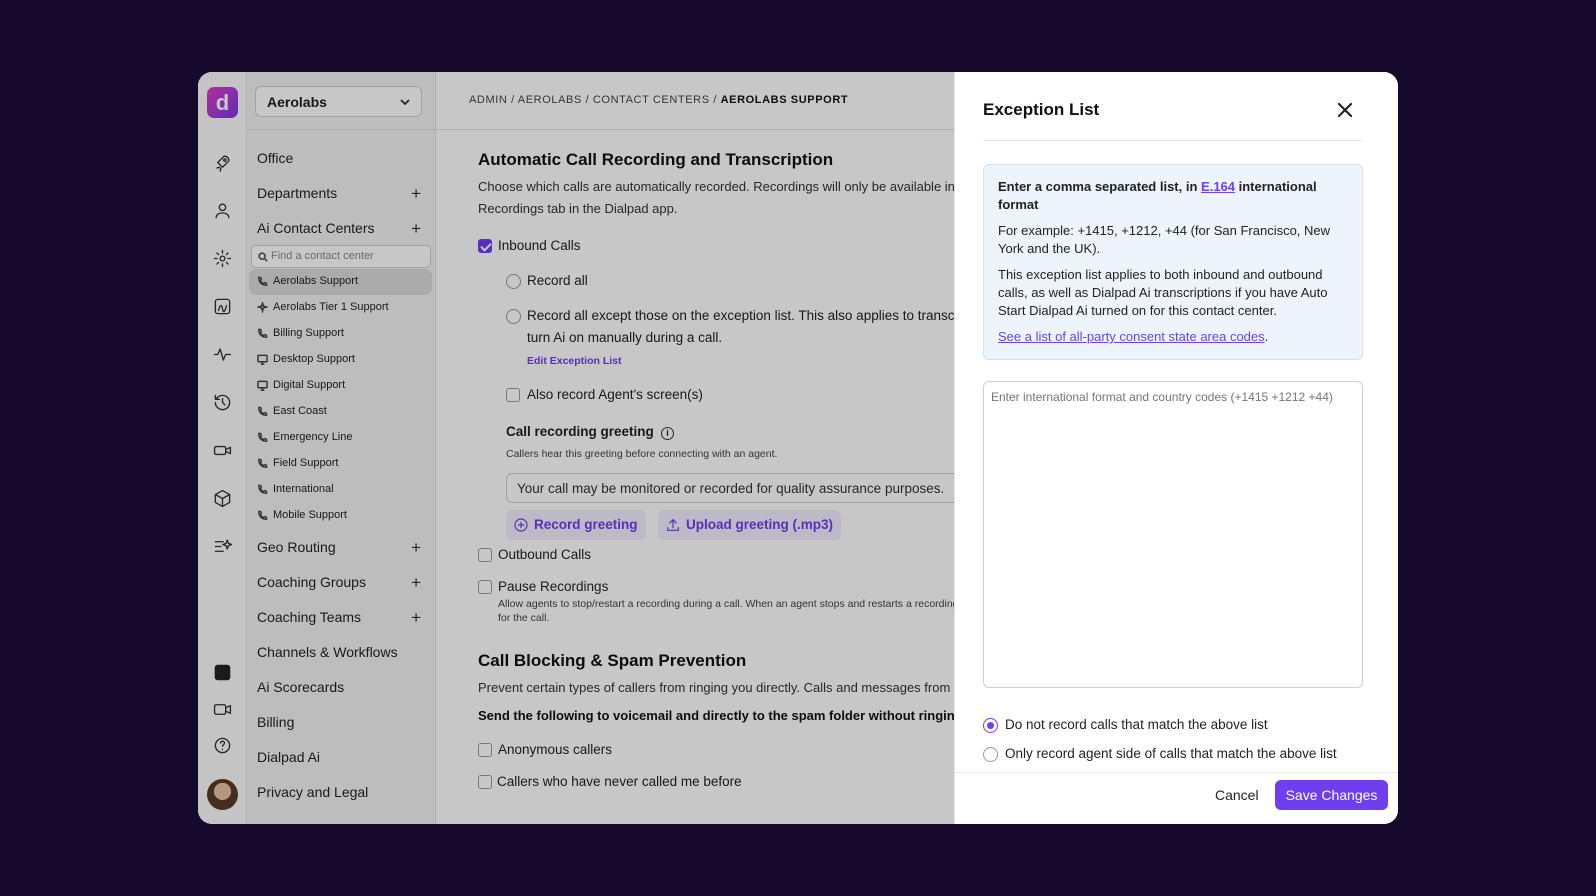 The width and height of the screenshot is (1596, 896). Describe the element at coordinates (341, 386) in the screenshot. I see `contact-center-item: Digital Support` at that location.